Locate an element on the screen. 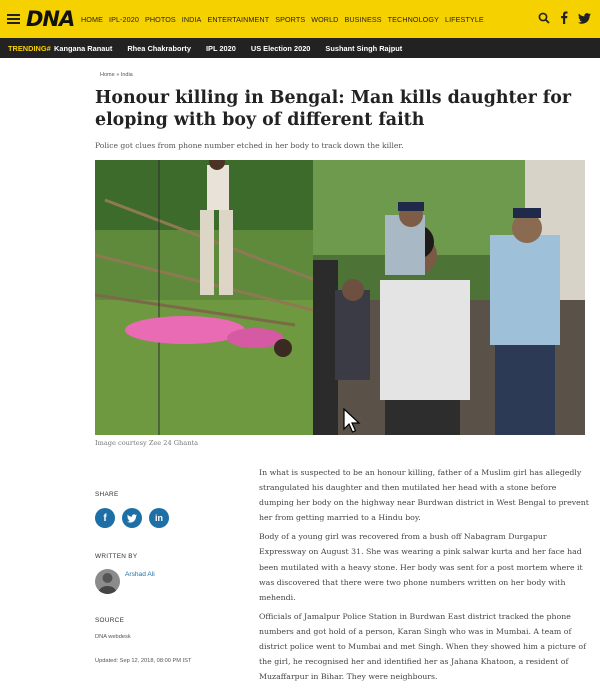 The width and height of the screenshot is (600, 695). search-icon is located at coordinates (544, 20).